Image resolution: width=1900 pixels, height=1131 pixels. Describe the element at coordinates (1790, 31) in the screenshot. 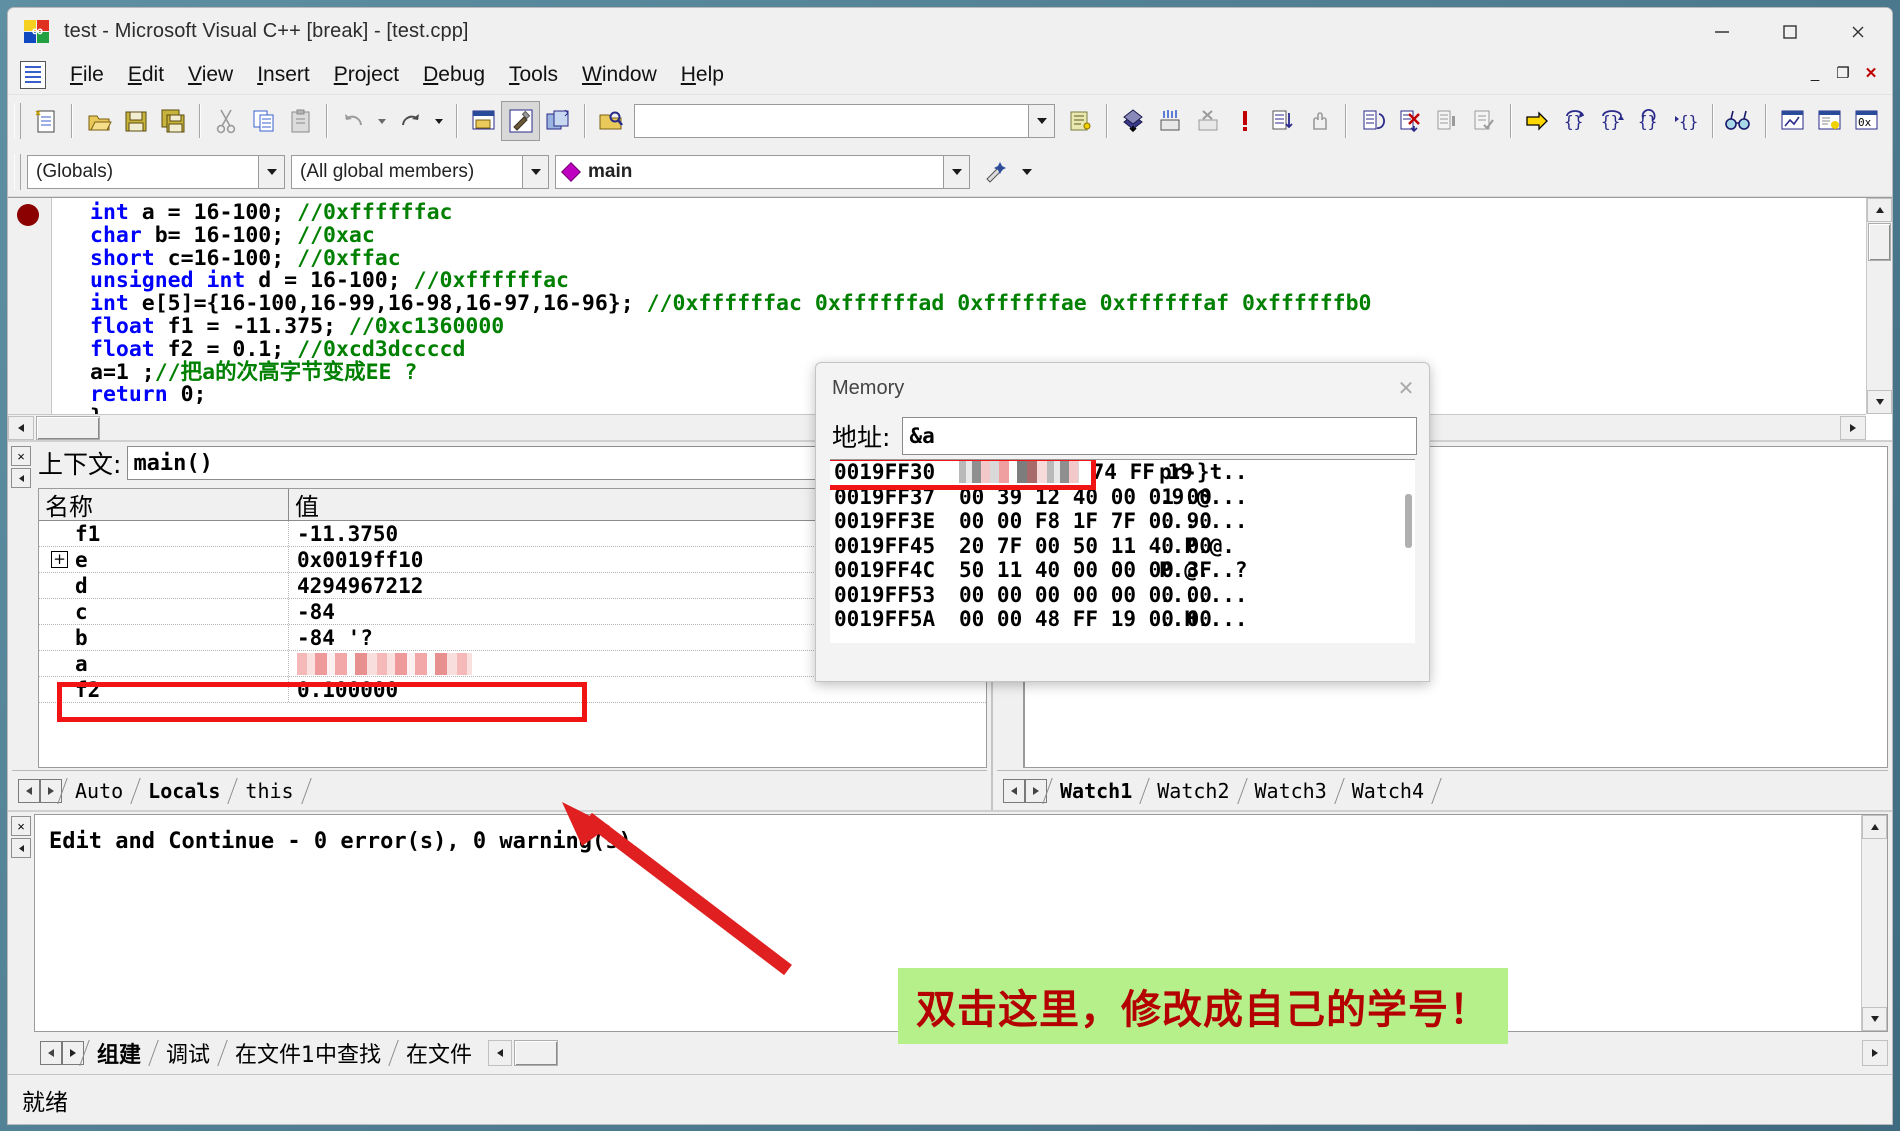

I see `maximize-button` at that location.